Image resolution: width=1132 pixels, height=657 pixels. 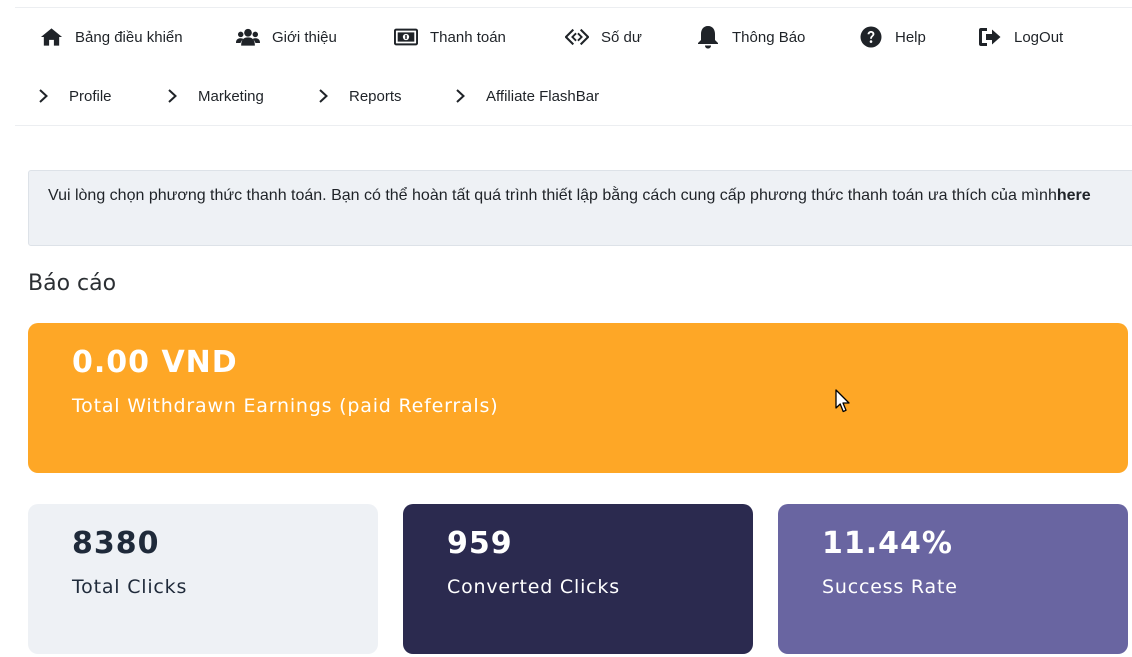 I want to click on converted-clicks-label: Converted Clicks, so click(x=533, y=587).